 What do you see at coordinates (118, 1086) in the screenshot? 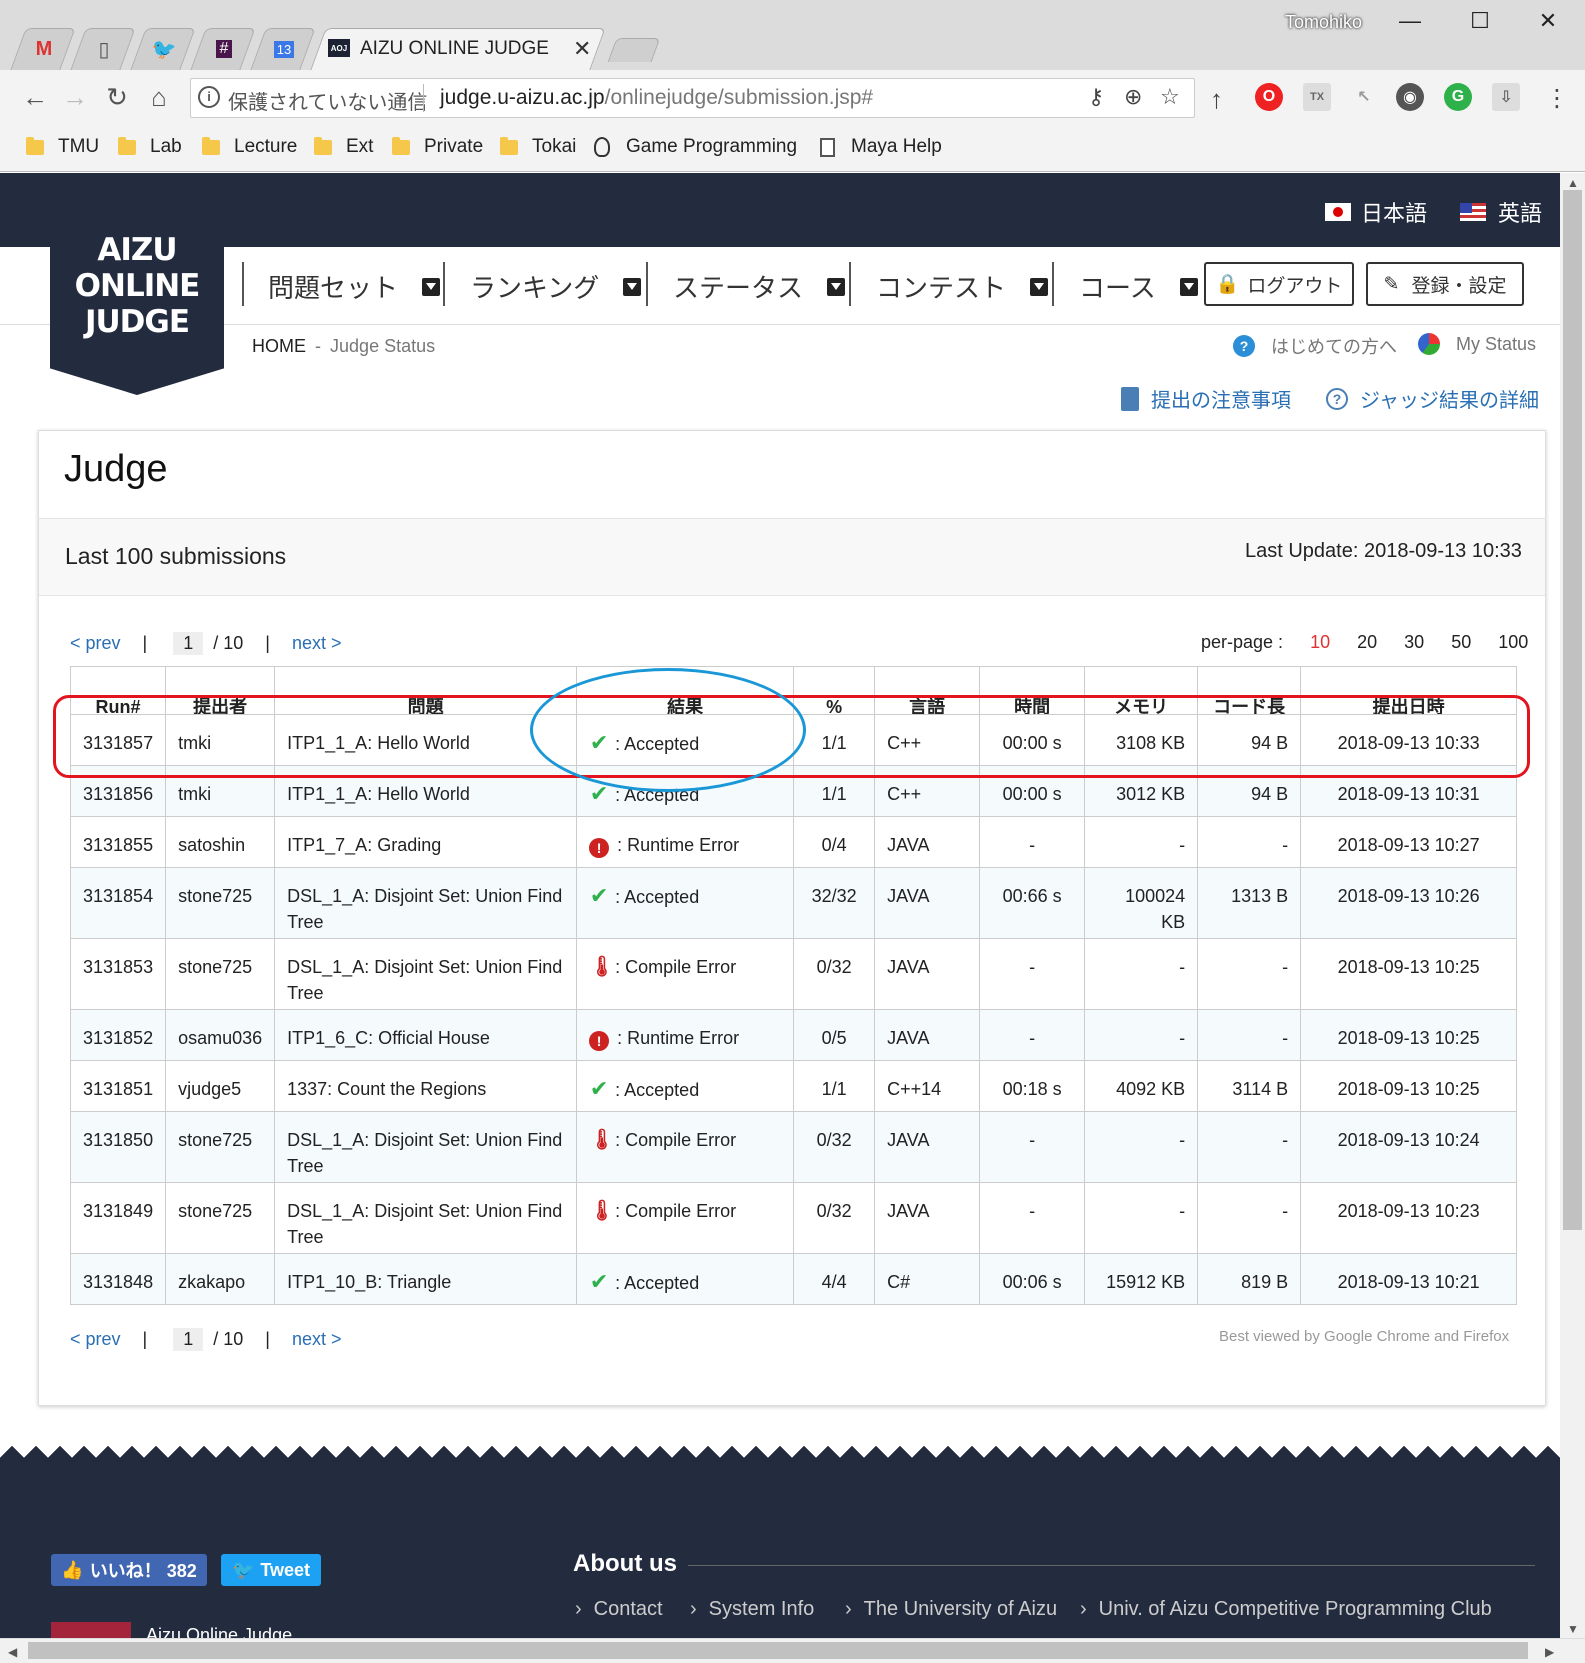
I see `run-id: 3131851` at bounding box center [118, 1086].